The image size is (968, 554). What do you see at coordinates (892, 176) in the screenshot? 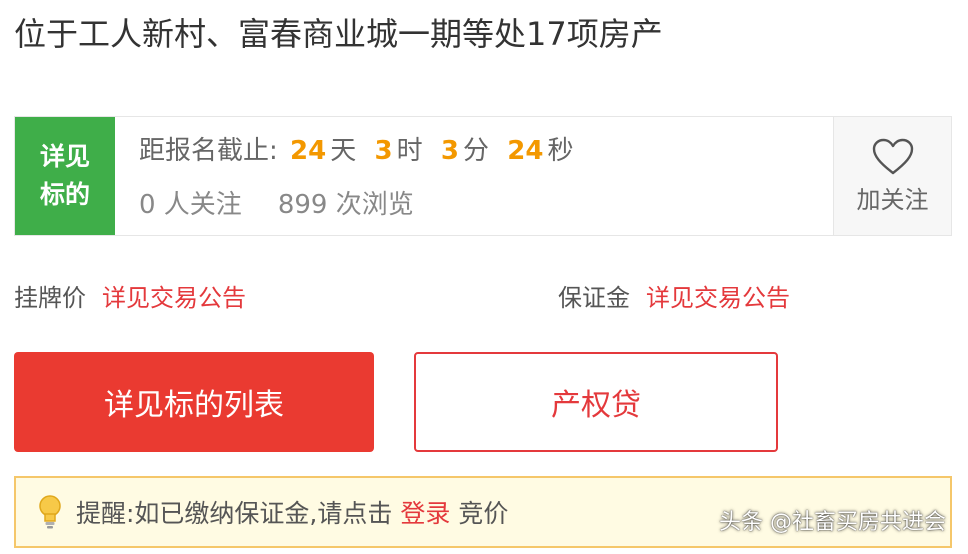
I see `follow-button: 加关注` at bounding box center [892, 176].